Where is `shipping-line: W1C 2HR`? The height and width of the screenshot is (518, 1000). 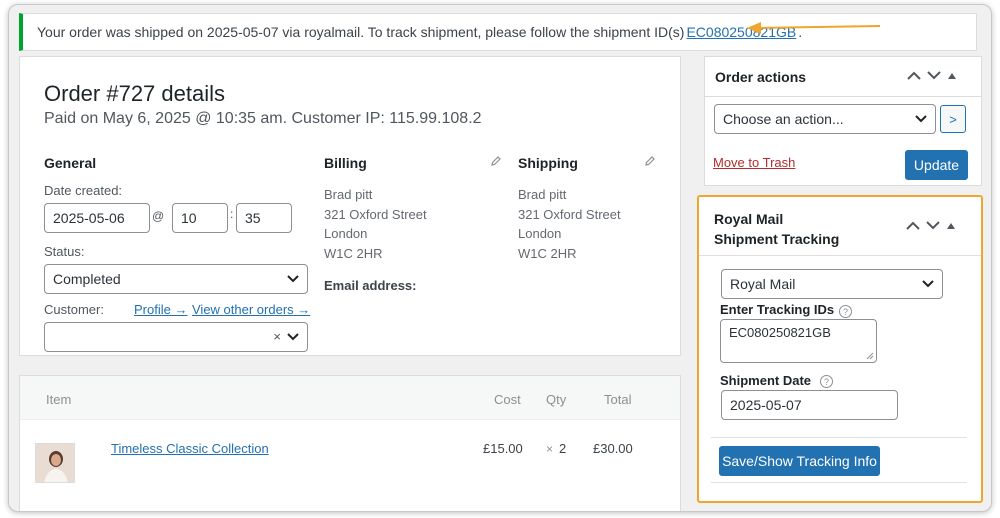
shipping-line: W1C 2HR is located at coordinates (547, 253).